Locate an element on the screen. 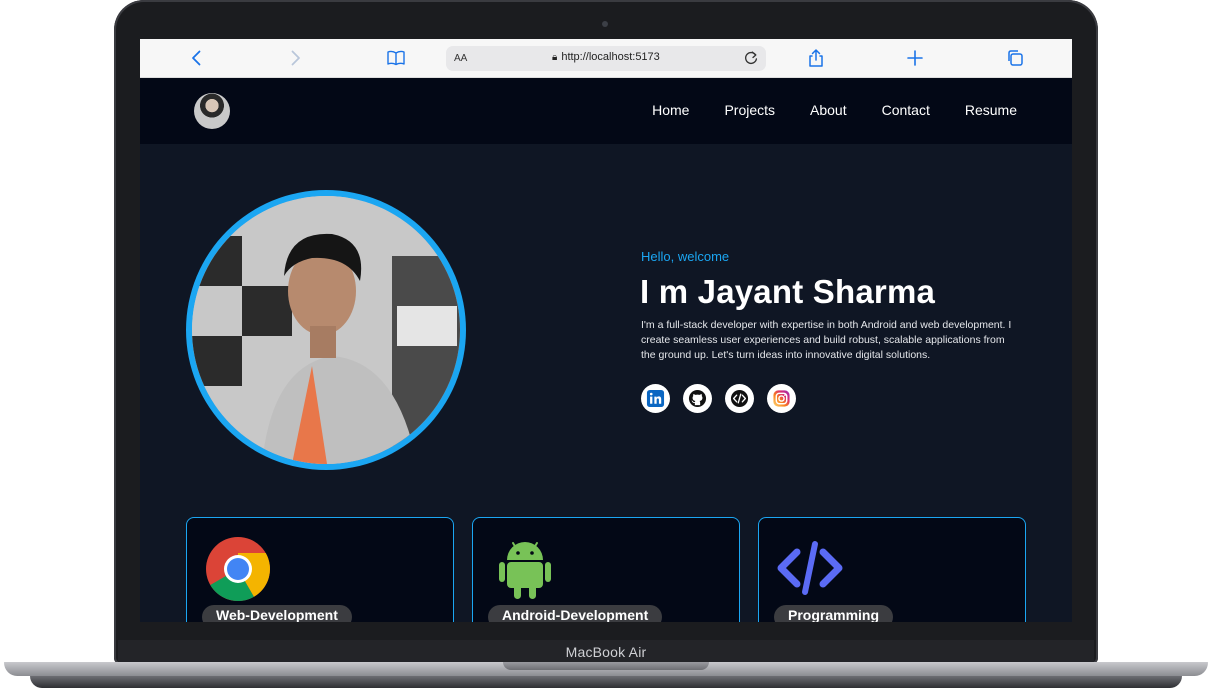 The width and height of the screenshot is (1212, 694). hero-name: I m Jayant Sharma is located at coordinates (788, 291).